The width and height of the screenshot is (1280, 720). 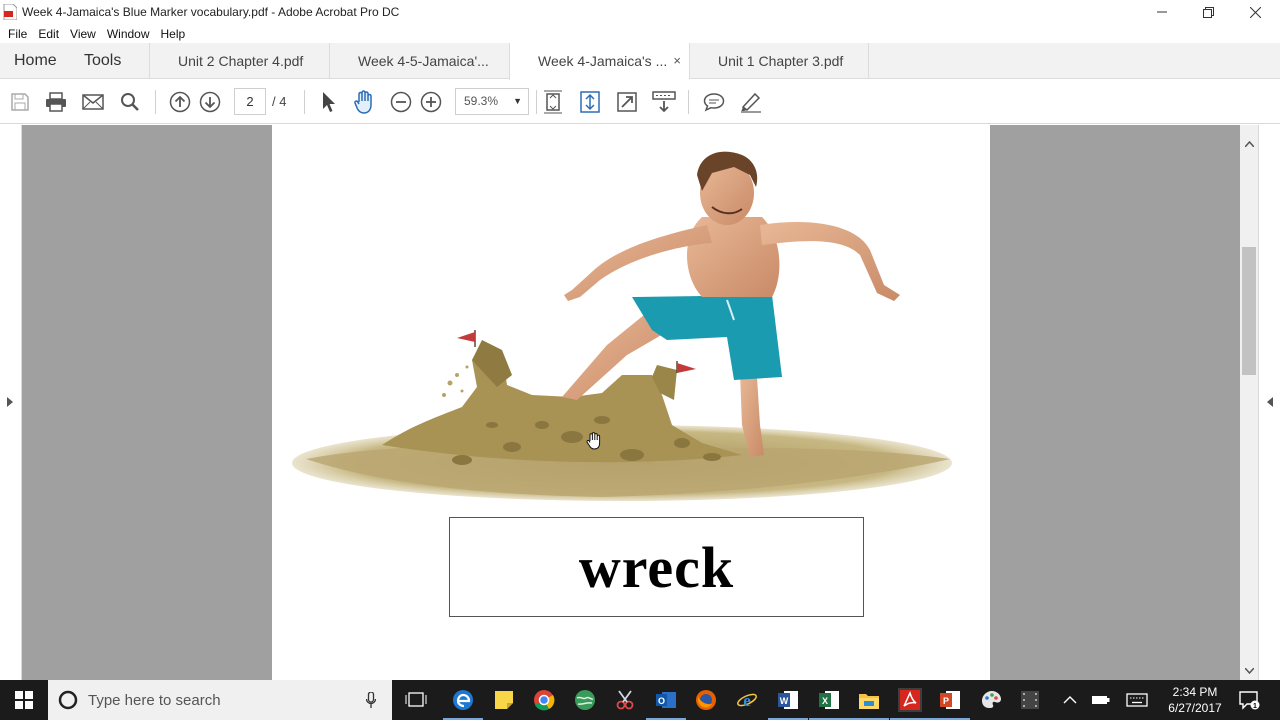 I want to click on doc-tab-label: Unit 2 Chapter 4.pdf, so click(x=241, y=61).